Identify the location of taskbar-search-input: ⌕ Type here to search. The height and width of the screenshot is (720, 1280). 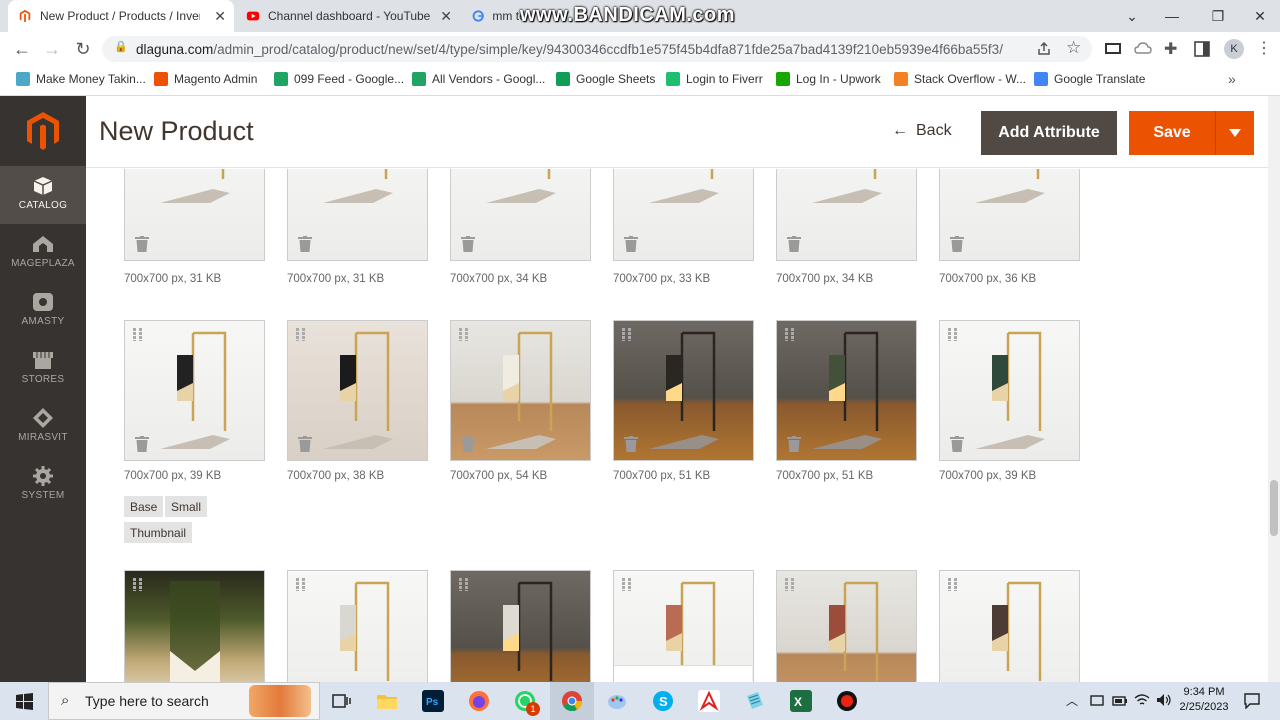
(184, 701).